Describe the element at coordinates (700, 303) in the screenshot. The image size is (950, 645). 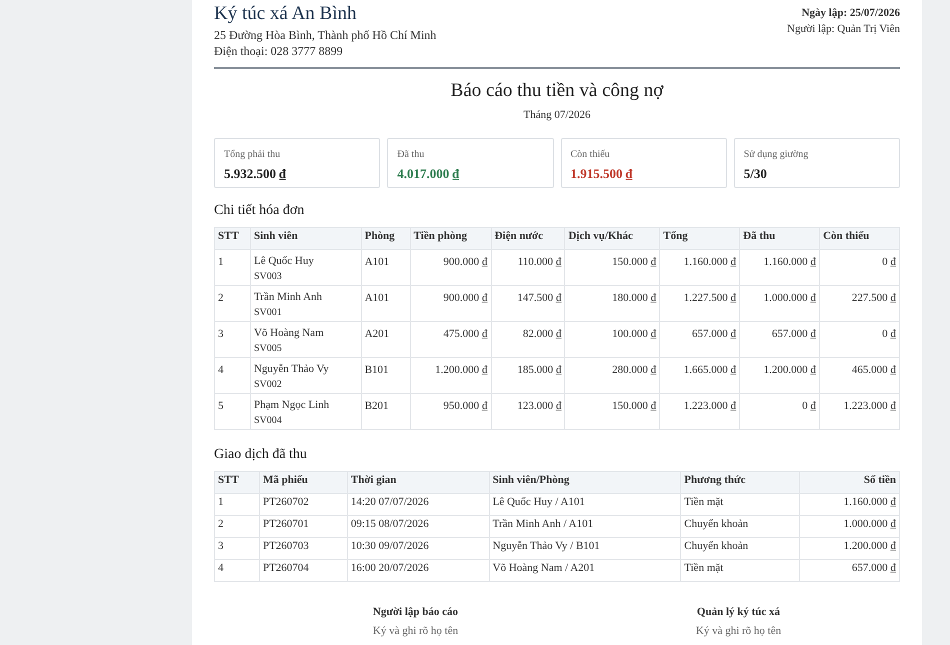
I see `table-cell: 1.227.500 ₫` at that location.